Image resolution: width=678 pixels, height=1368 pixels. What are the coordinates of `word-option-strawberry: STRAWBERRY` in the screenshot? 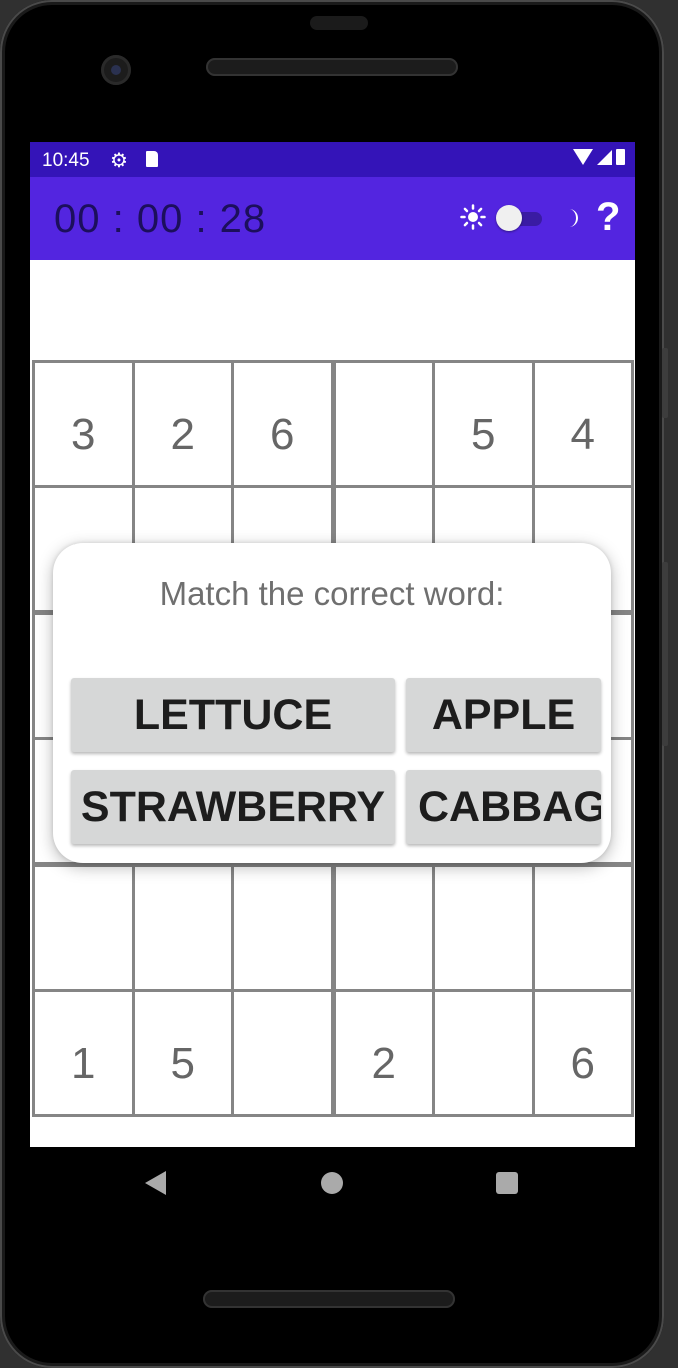 It's located at (233, 807).